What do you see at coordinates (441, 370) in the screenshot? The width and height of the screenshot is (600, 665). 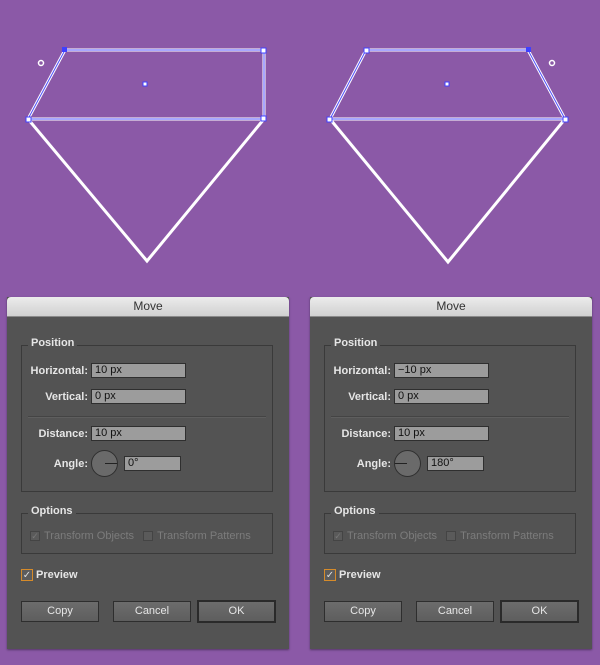 I see `horizontal-input: −10 px` at bounding box center [441, 370].